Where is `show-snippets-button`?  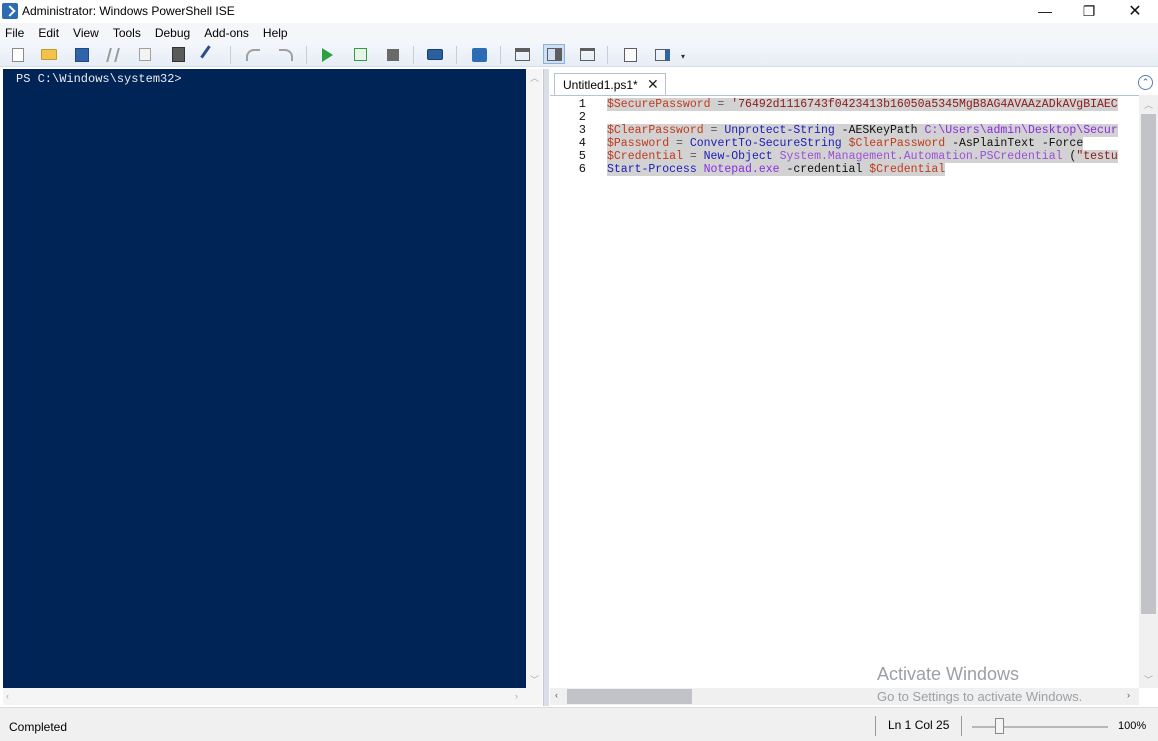
show-snippets-button is located at coordinates (630, 54).